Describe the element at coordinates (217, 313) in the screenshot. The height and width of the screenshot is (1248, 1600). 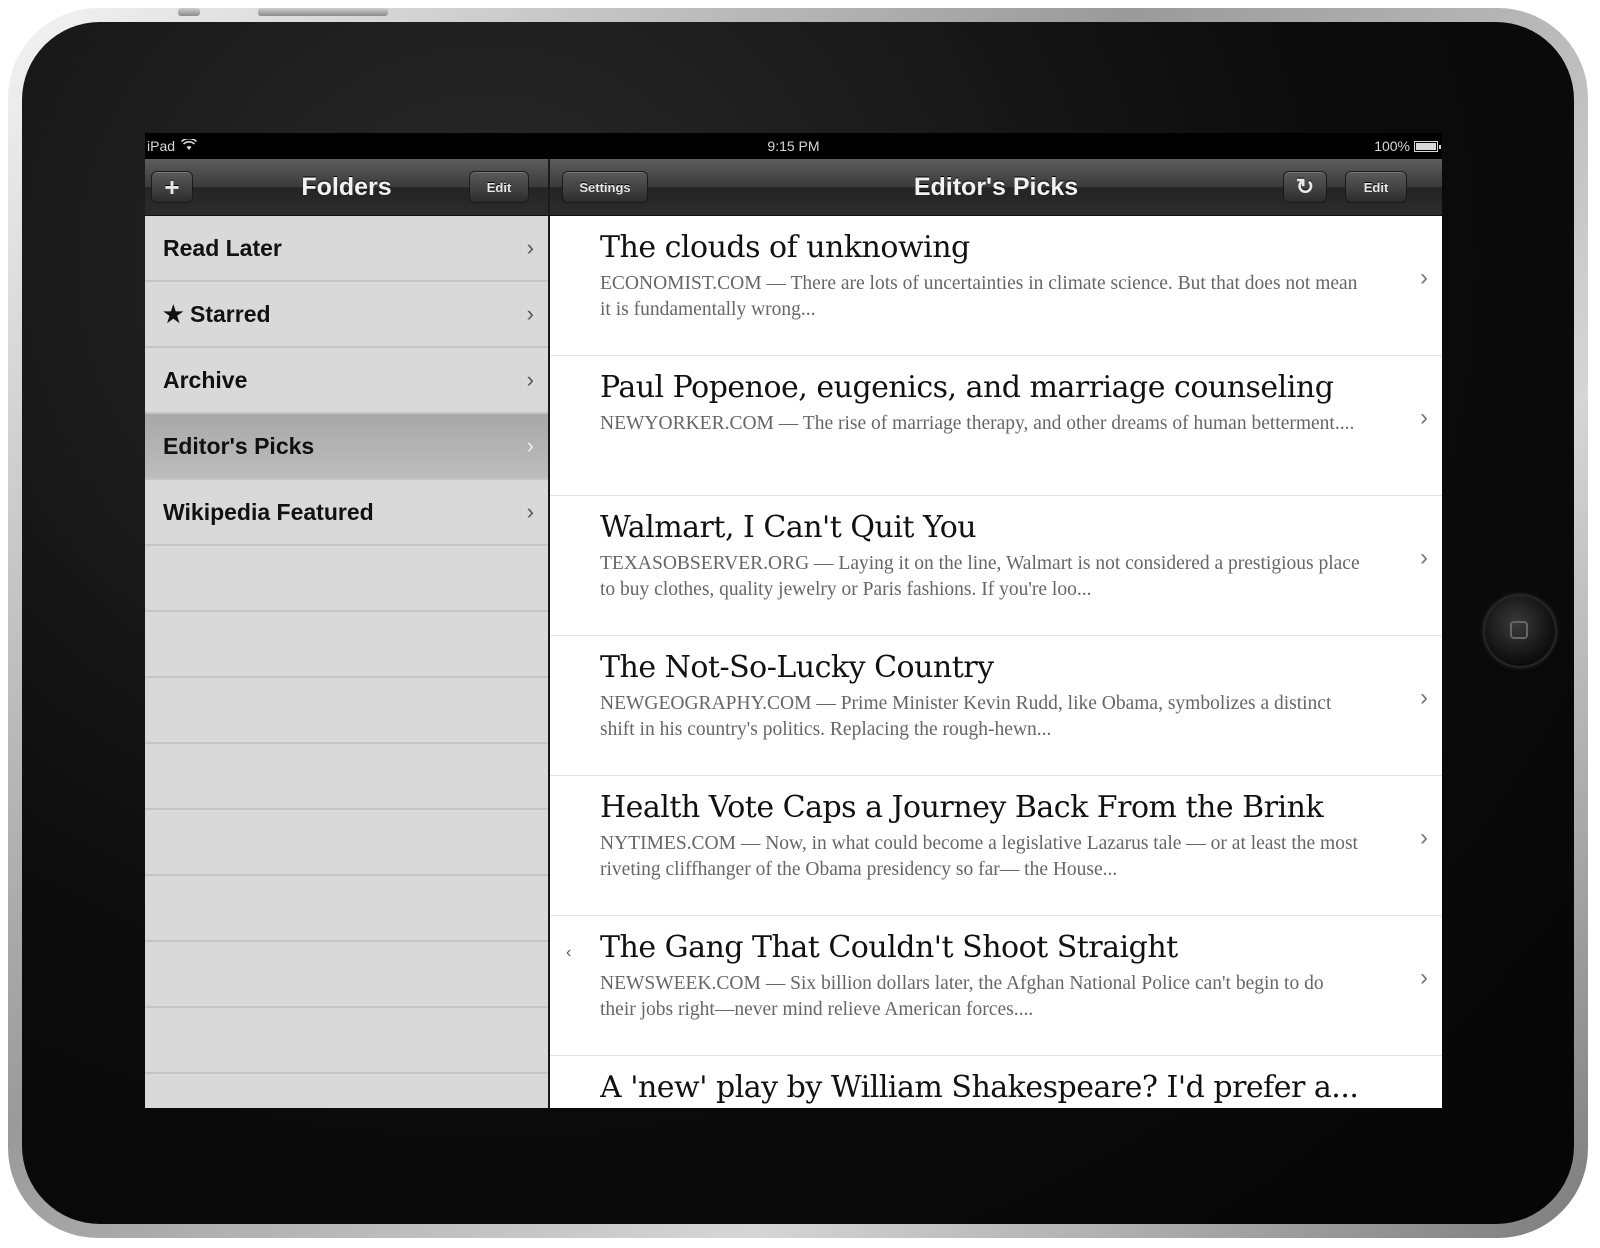
I see `folder-label: ★ Starred` at that location.